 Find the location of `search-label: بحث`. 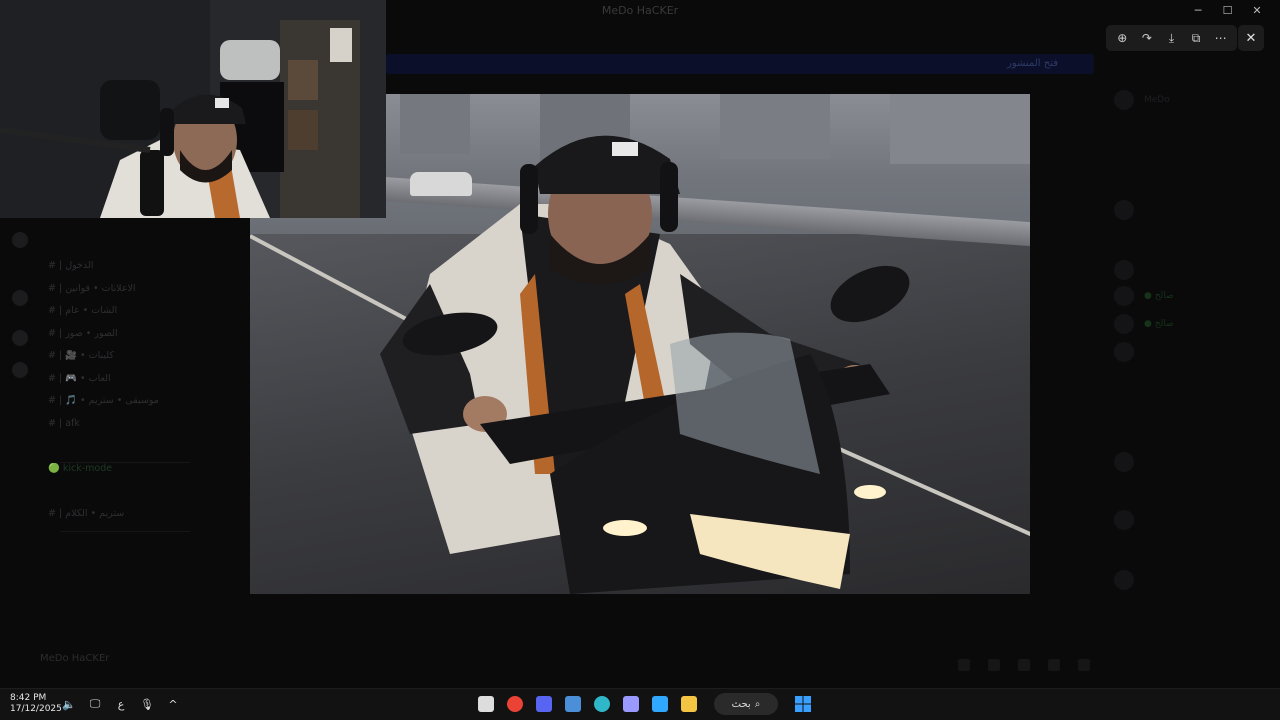

search-label: بحث is located at coordinates (741, 704).